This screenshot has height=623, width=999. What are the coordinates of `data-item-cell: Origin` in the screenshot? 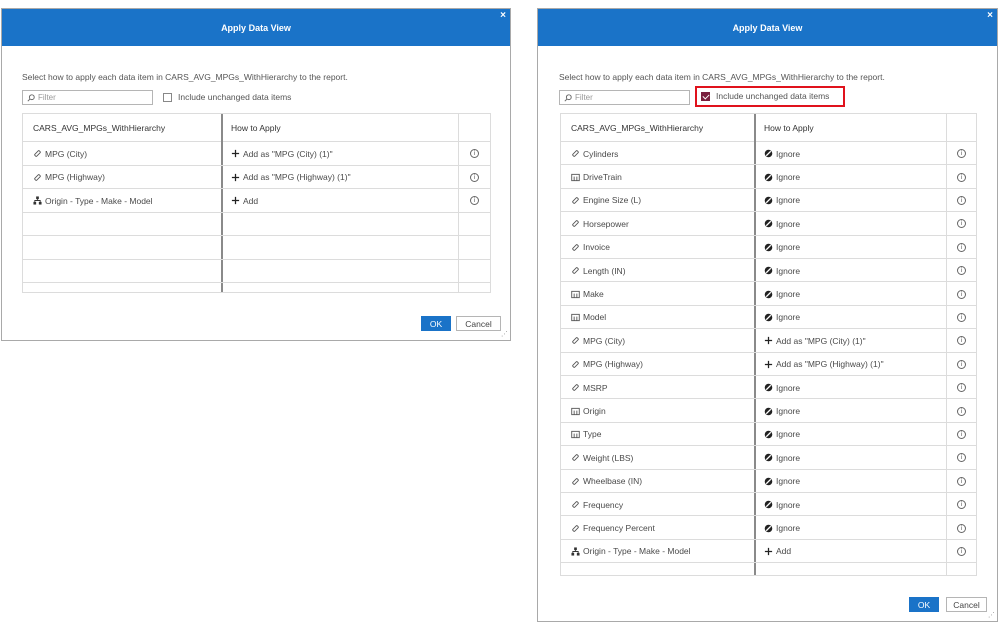 It's located at (588, 410).